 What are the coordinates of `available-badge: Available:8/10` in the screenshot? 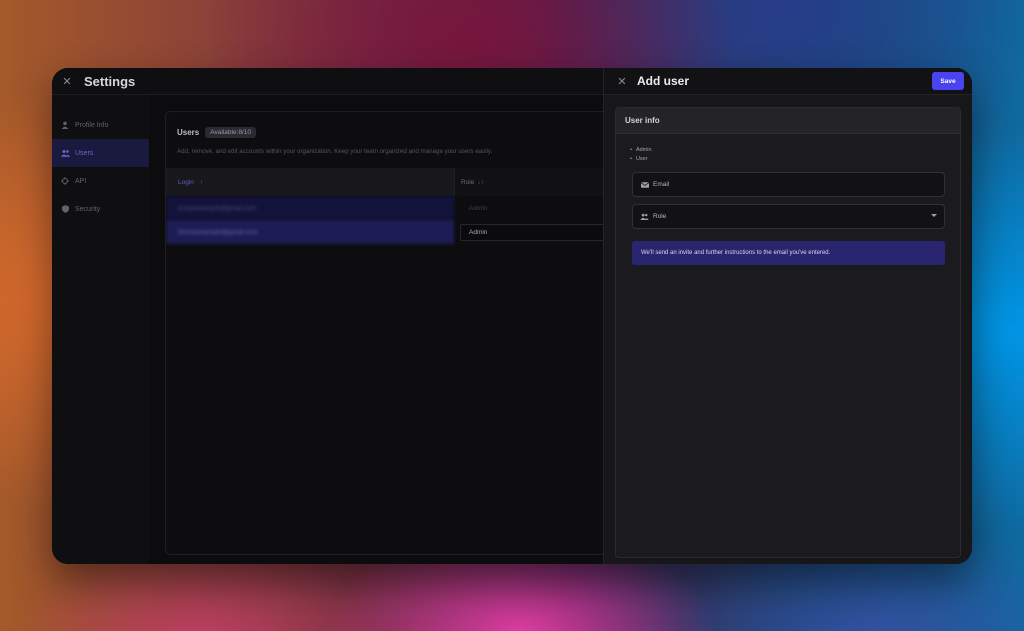 It's located at (230, 132).